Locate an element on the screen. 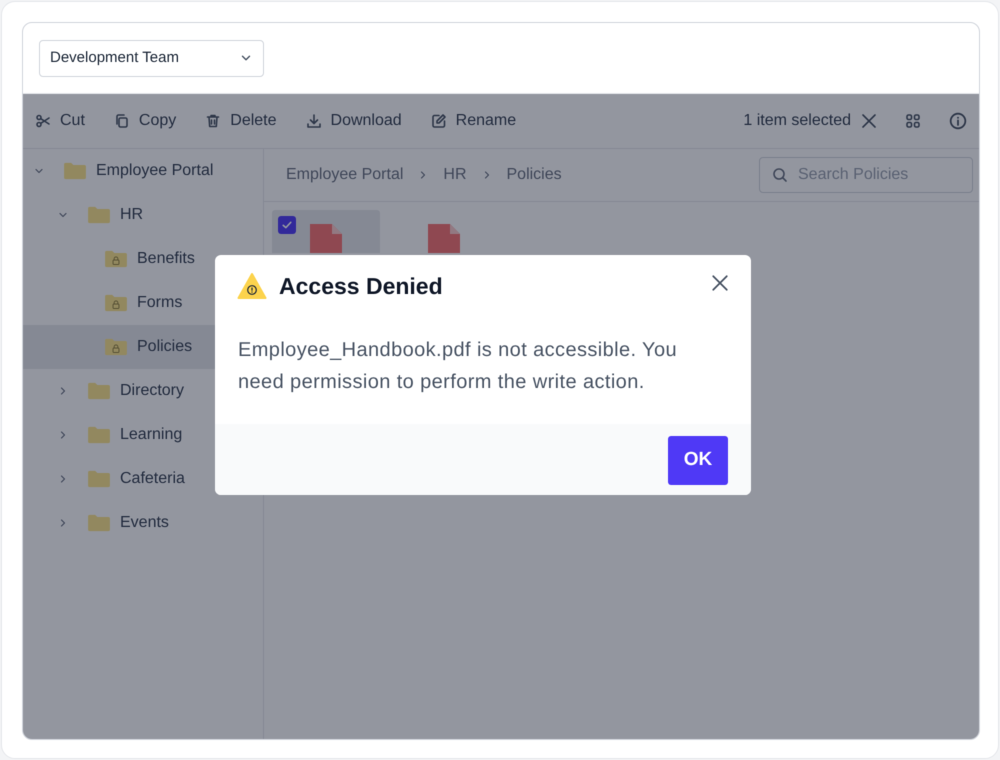 This screenshot has width=1000, height=760. cut-button: Cut is located at coordinates (60, 121).